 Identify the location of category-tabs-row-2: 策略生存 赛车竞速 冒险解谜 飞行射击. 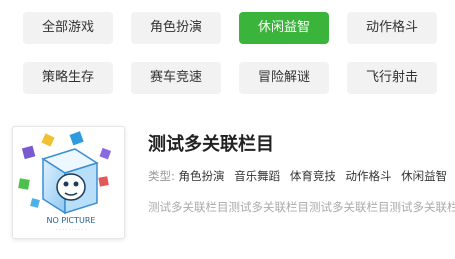
(230, 78).